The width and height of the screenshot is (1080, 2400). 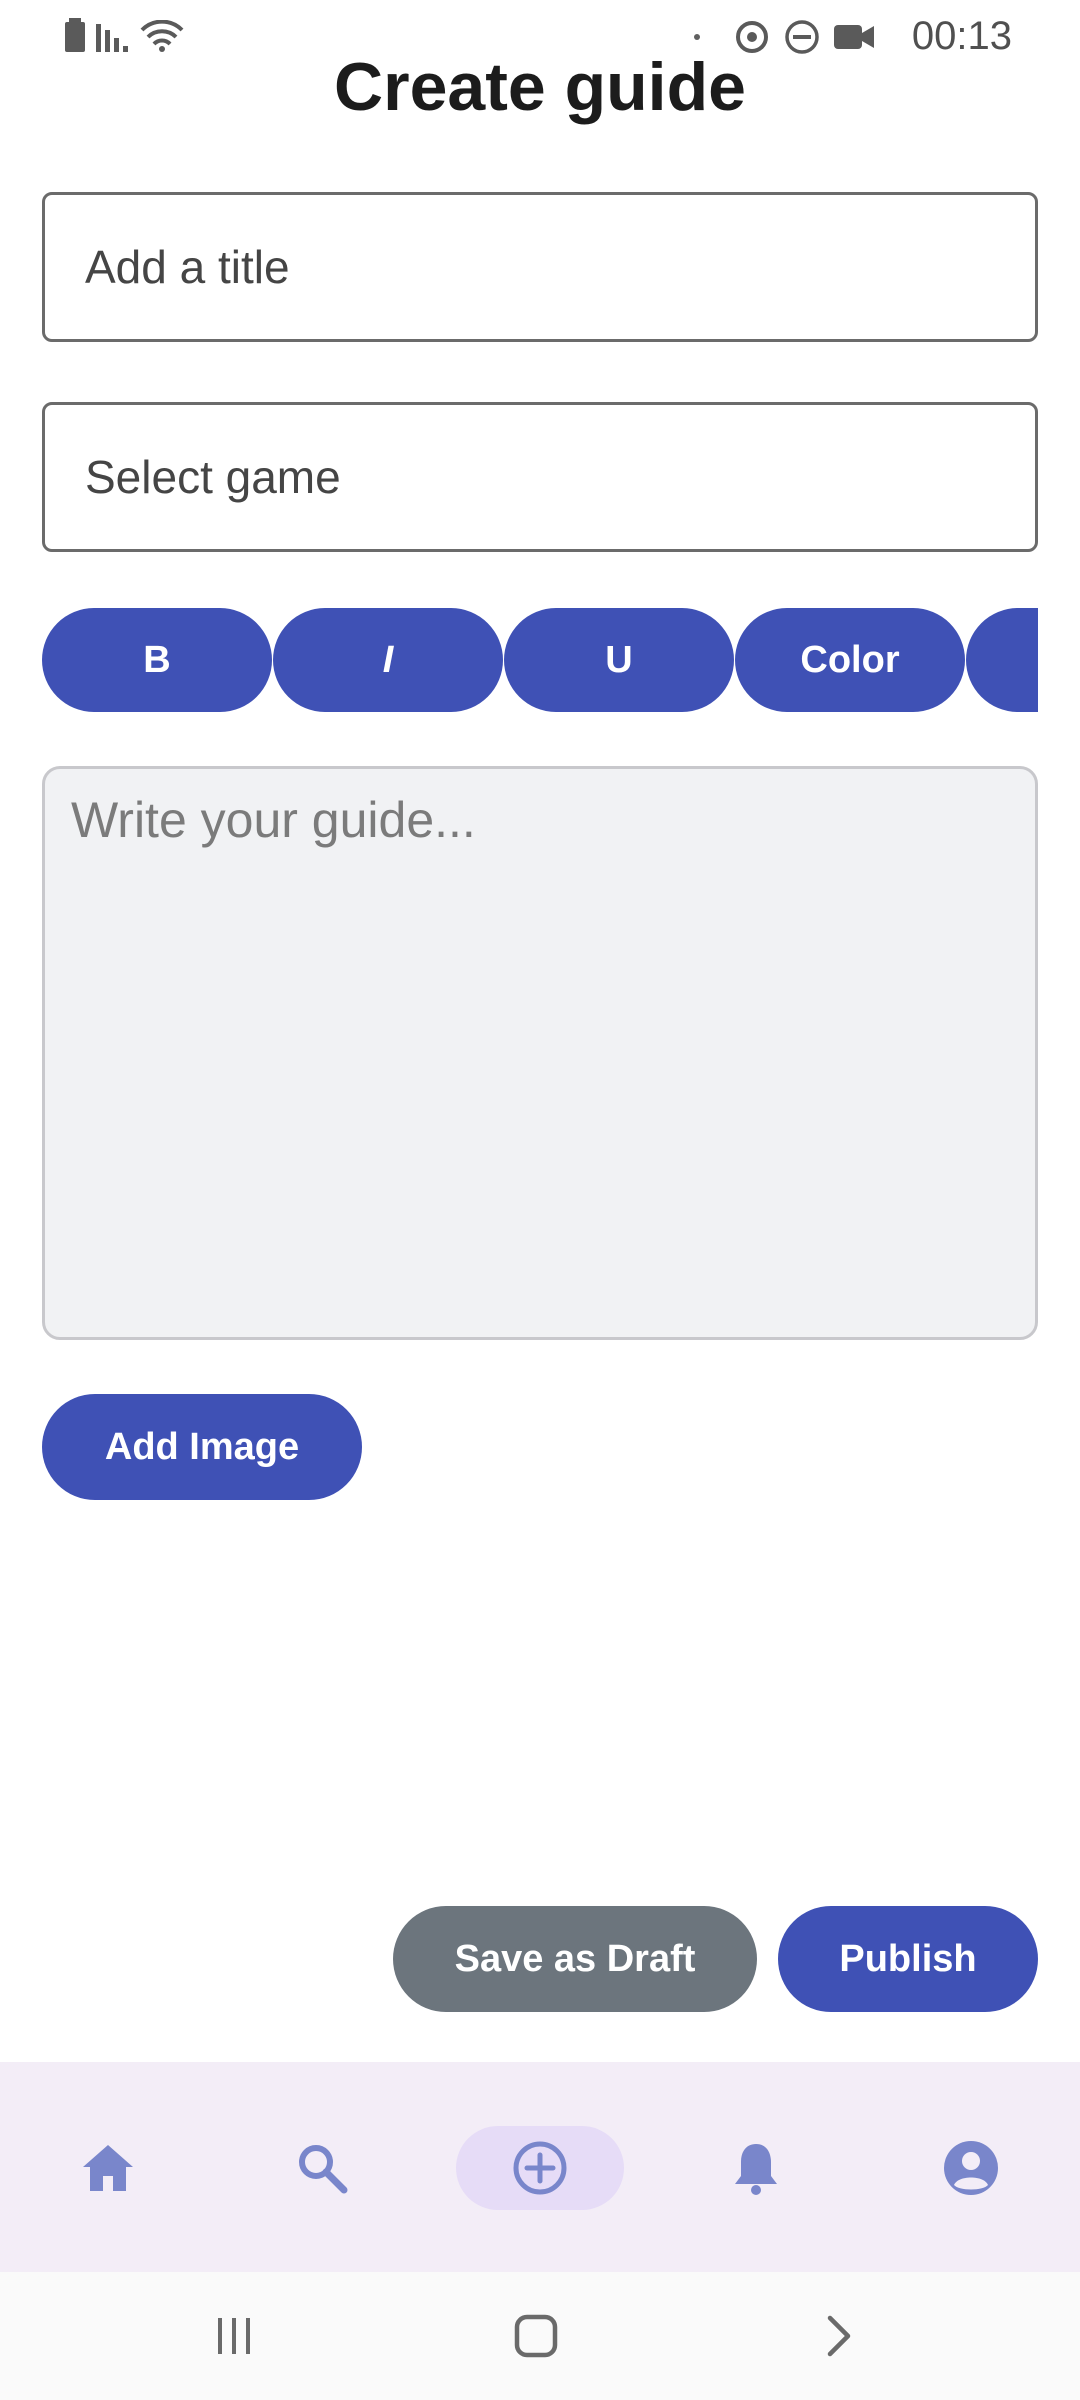 I want to click on system-back-button, so click(x=839, y=2336).